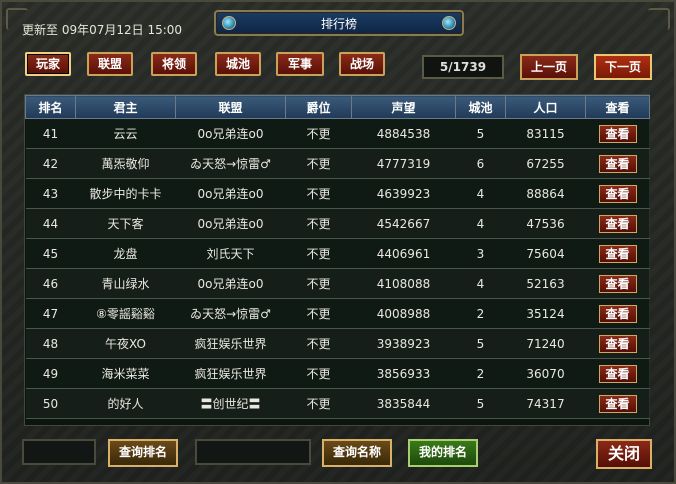 The height and width of the screenshot is (484, 676). What do you see at coordinates (617, 107) in the screenshot?
I see `header-view: 查看` at bounding box center [617, 107].